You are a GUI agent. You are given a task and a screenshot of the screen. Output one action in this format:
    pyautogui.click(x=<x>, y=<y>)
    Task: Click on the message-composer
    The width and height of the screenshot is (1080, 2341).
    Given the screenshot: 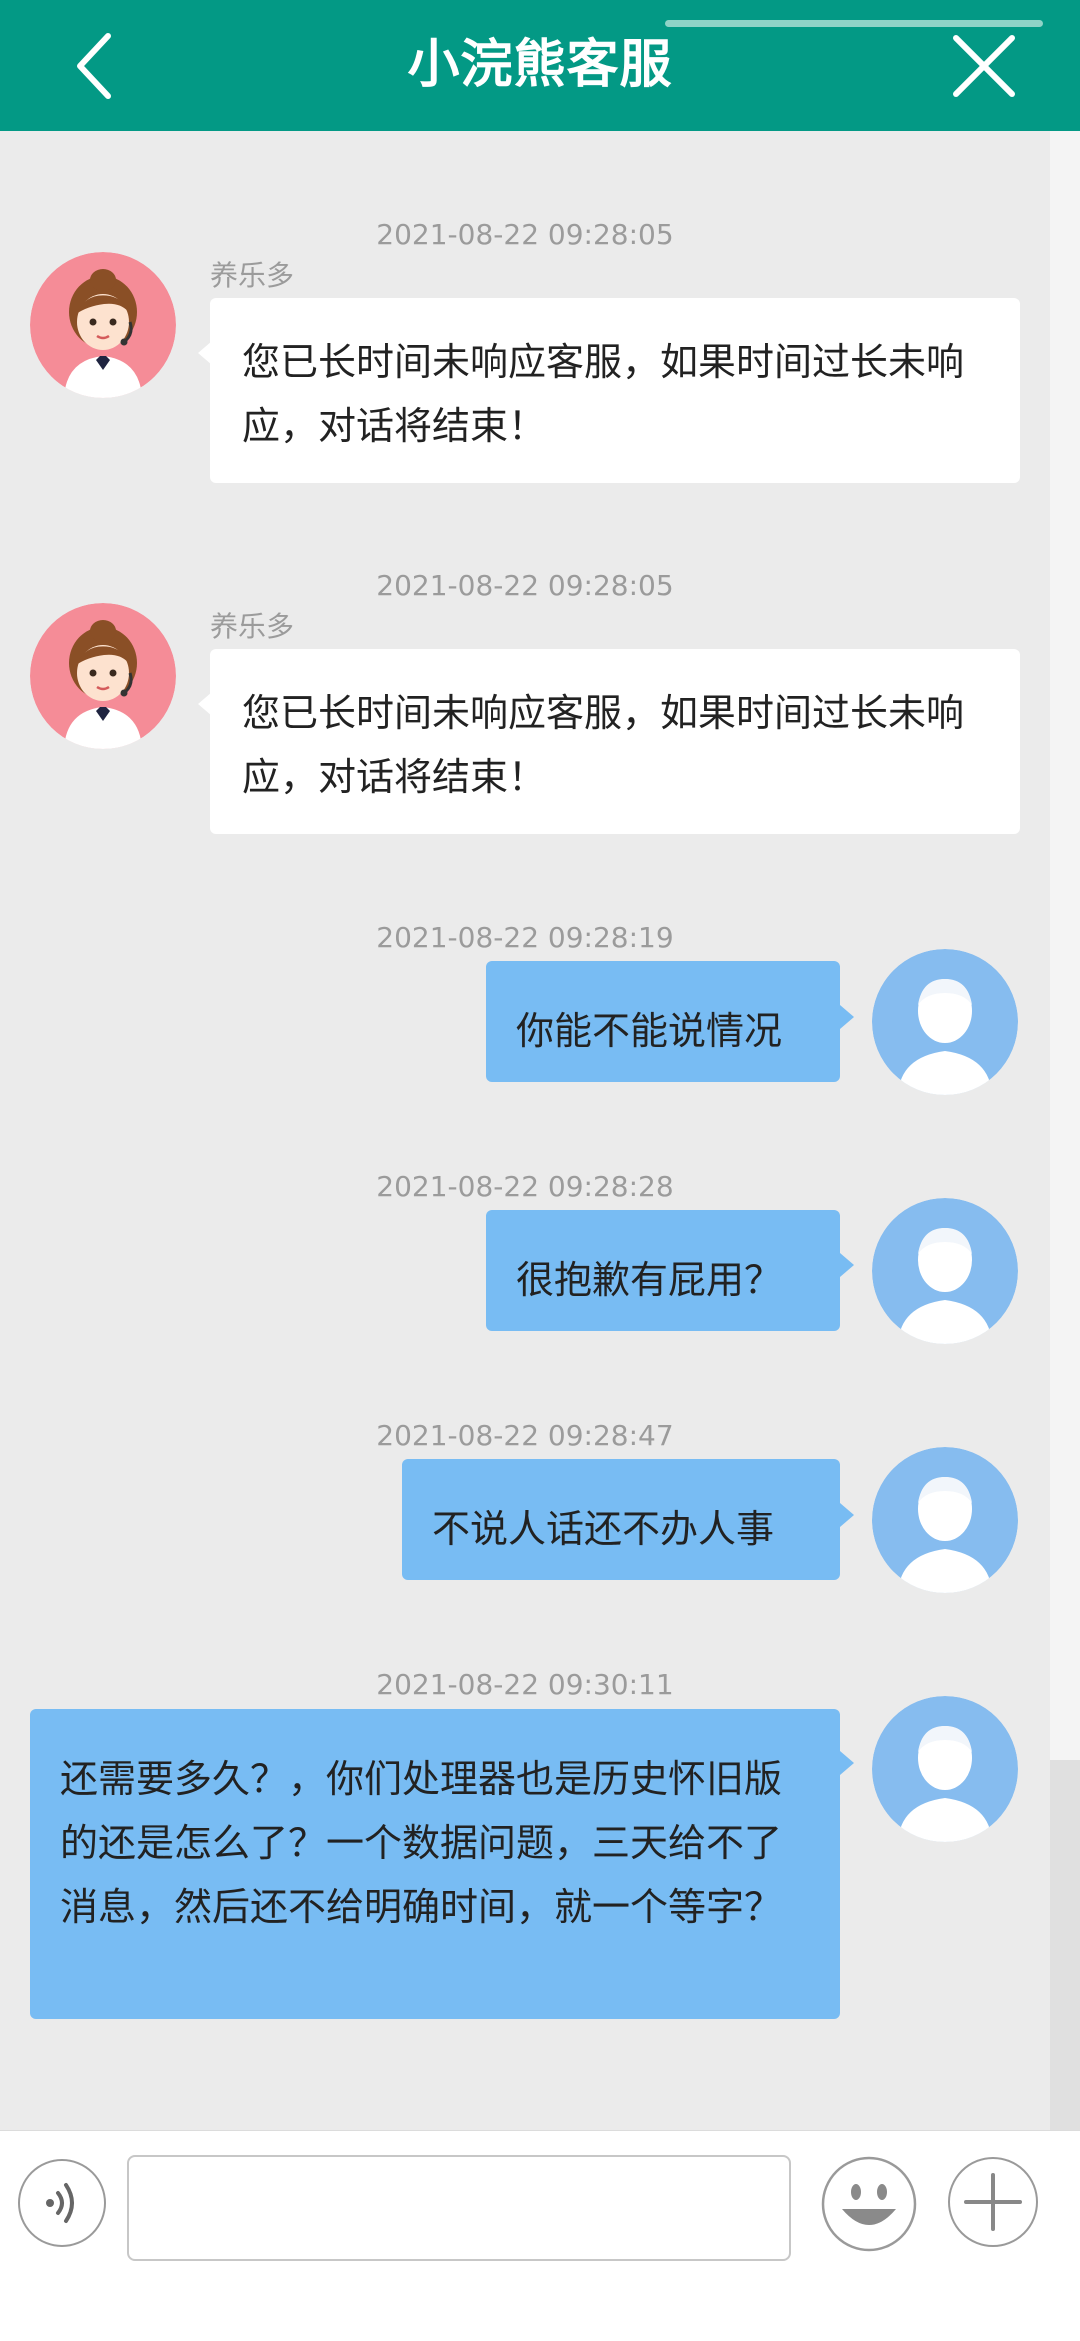 What is the action you would take?
    pyautogui.click(x=540, y=2235)
    